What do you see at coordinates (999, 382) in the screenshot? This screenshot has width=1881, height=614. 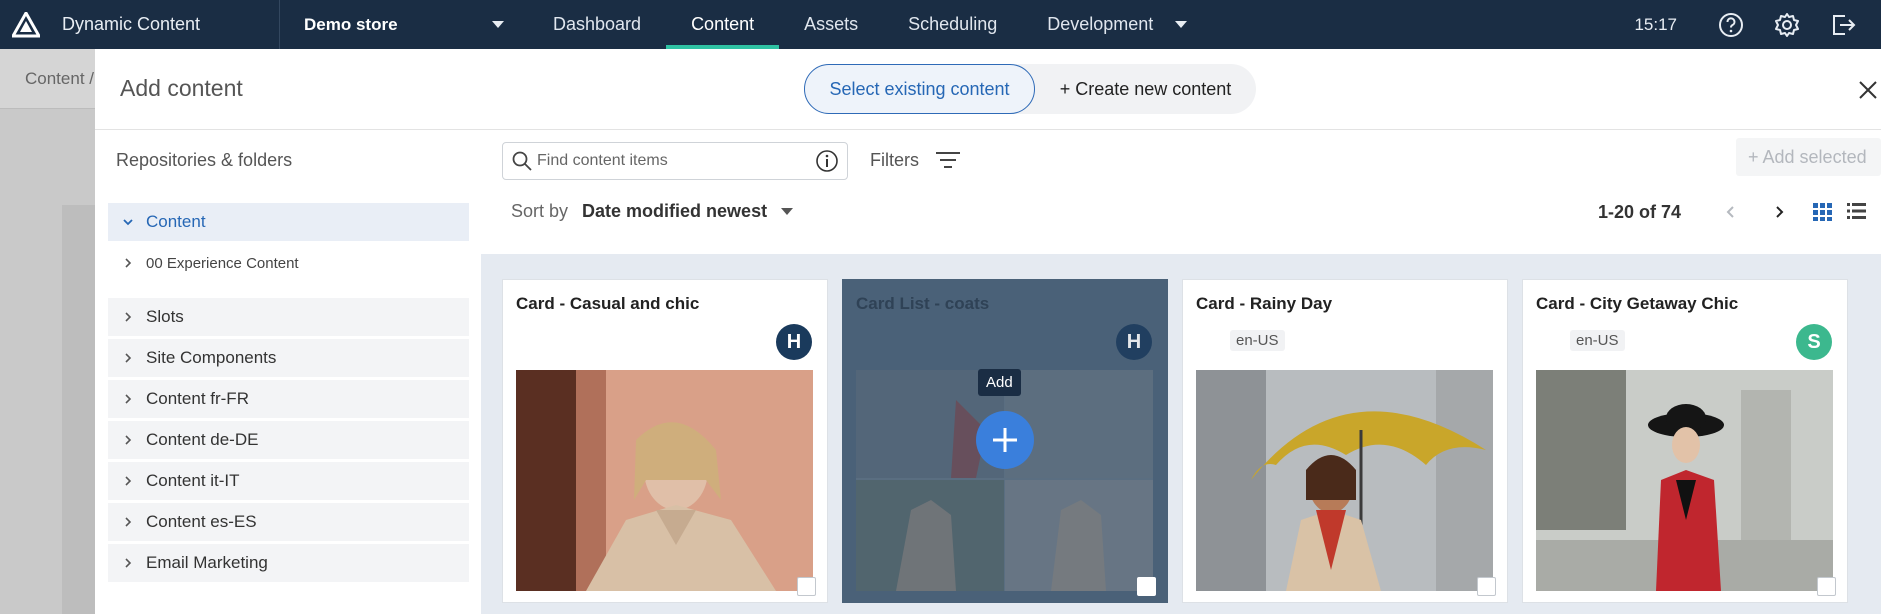 I see `add-tooltip: Add` at bounding box center [999, 382].